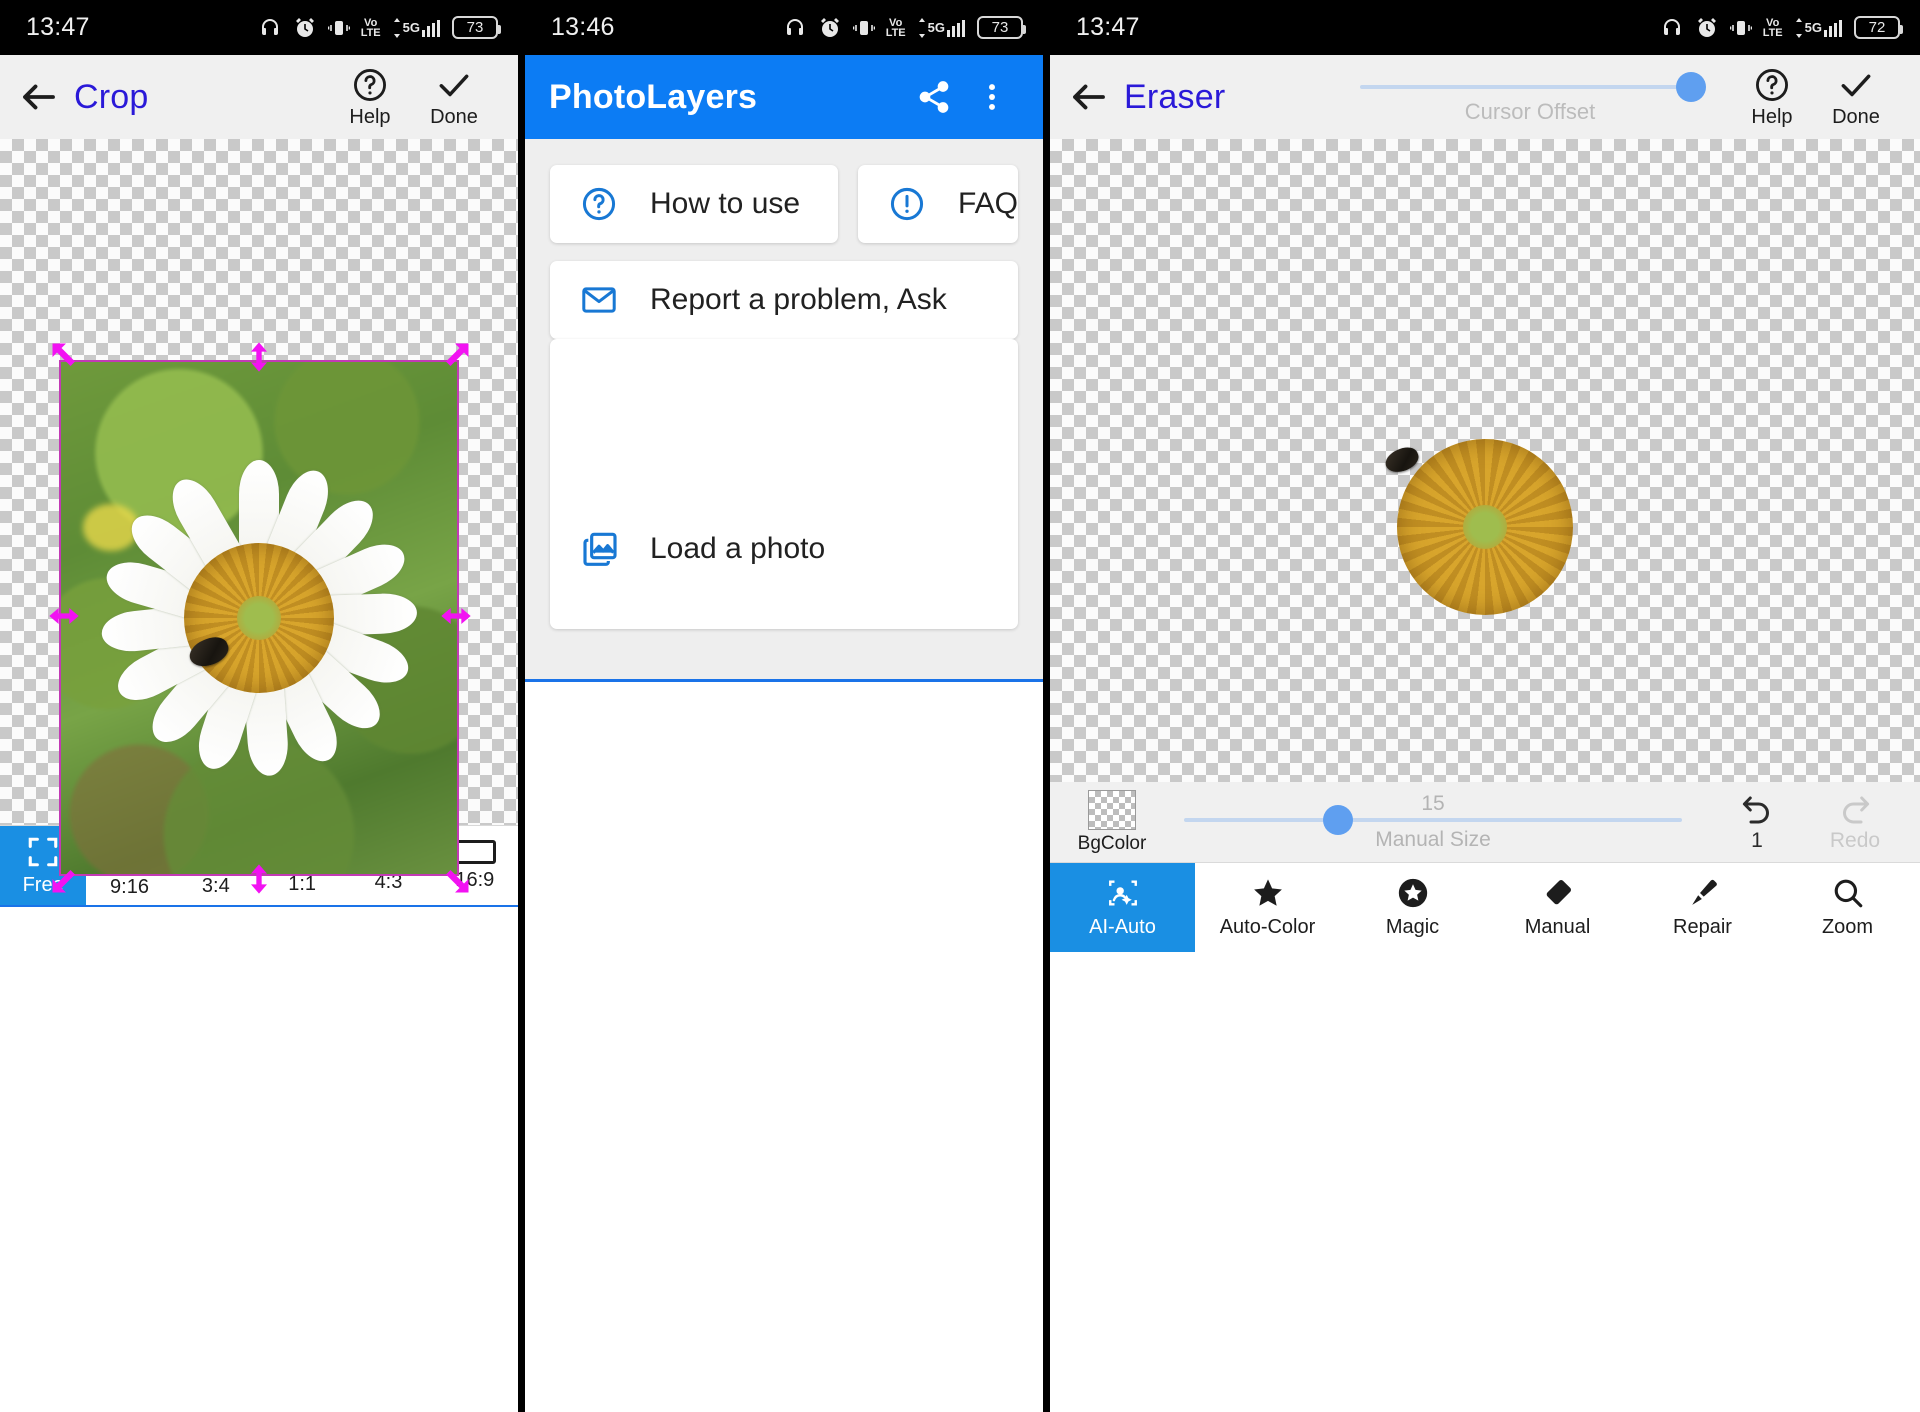 This screenshot has width=1920, height=1412. I want to click on how-to-use-card: How to use, so click(694, 204).